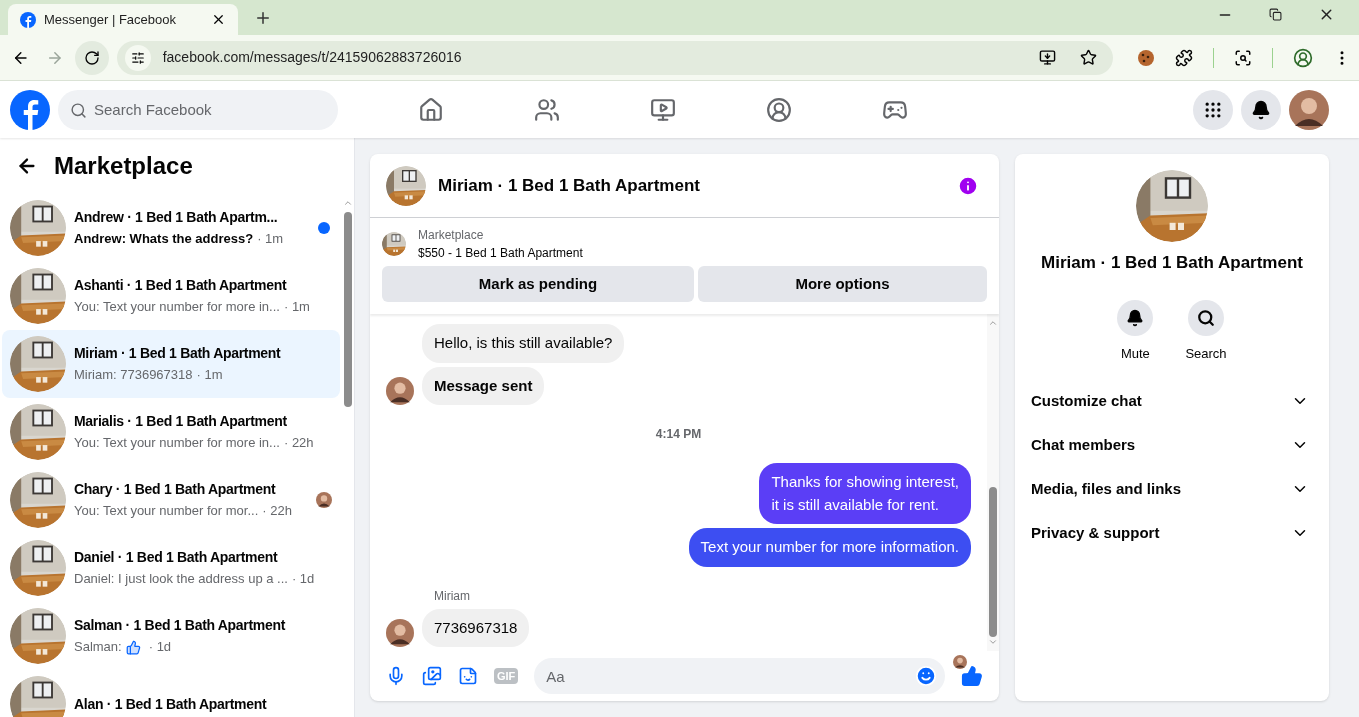 Image resolution: width=1359 pixels, height=717 pixels. What do you see at coordinates (432, 676) in the screenshot?
I see `photo-icon` at bounding box center [432, 676].